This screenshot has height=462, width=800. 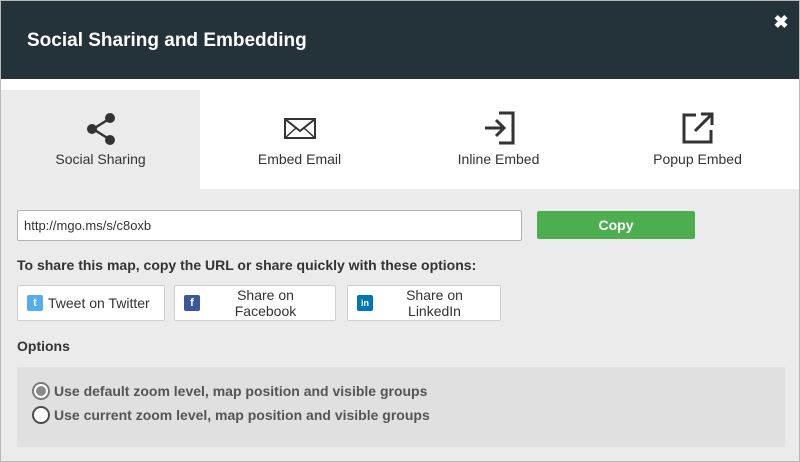 I want to click on close-icon: ✖, so click(x=781, y=22).